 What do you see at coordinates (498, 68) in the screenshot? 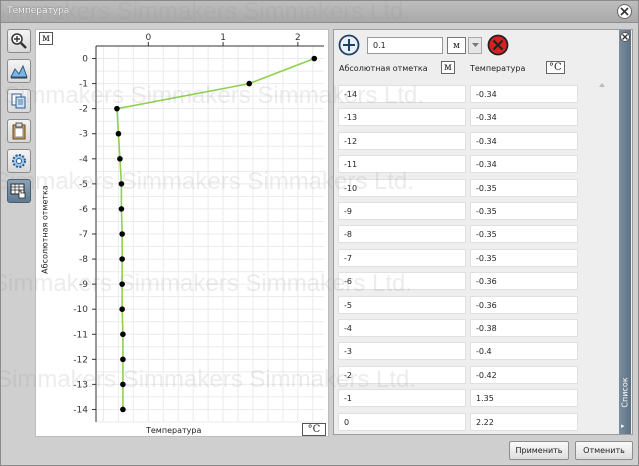
I see `column-header-temperature: Температура` at bounding box center [498, 68].